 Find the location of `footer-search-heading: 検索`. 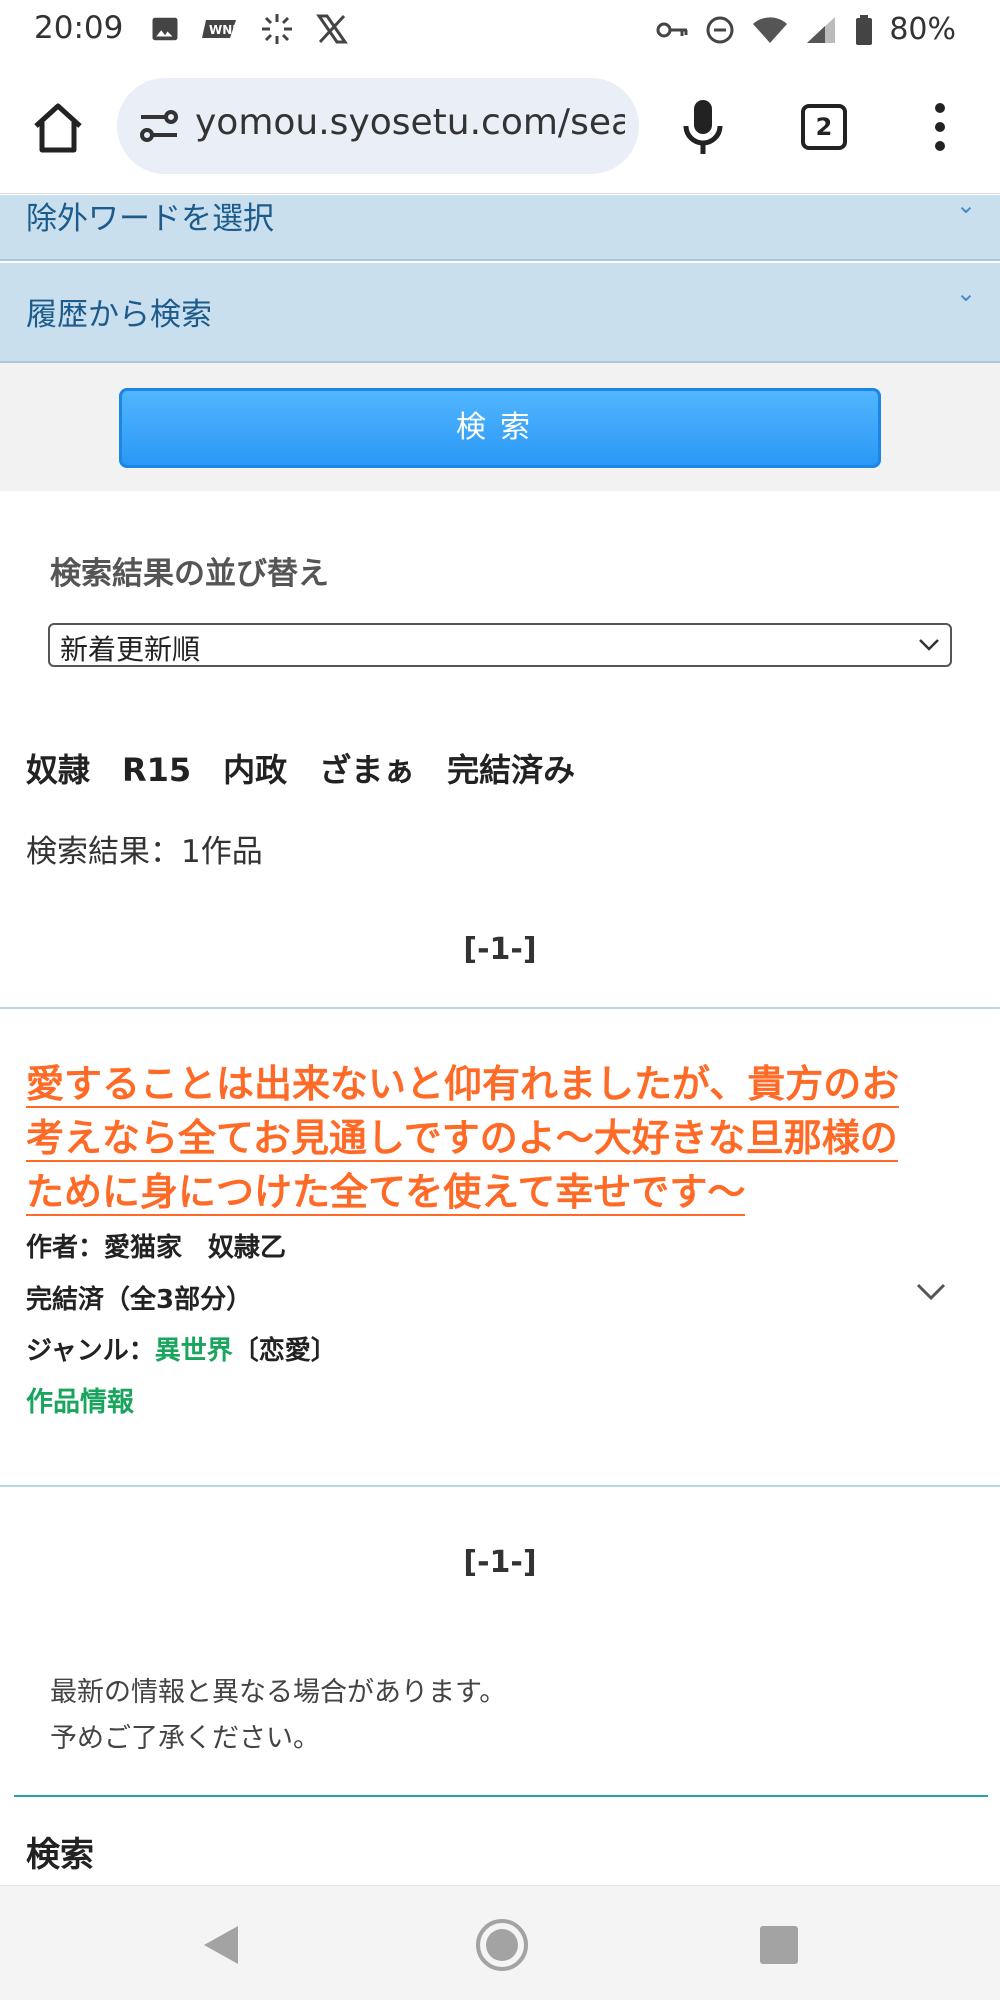

footer-search-heading: 検索 is located at coordinates (60, 1855).